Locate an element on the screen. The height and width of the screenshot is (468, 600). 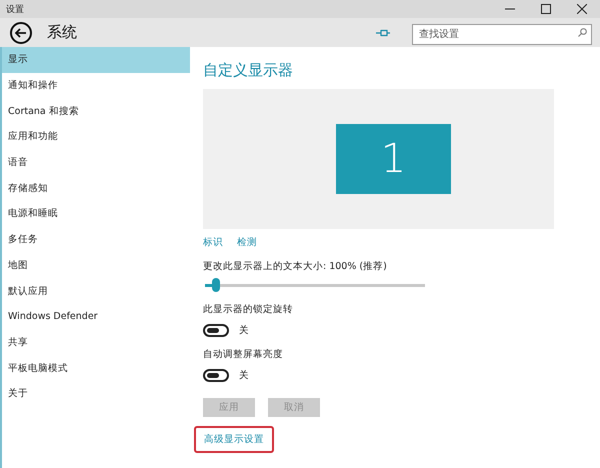
window-title: 设置 is located at coordinates (15, 10).